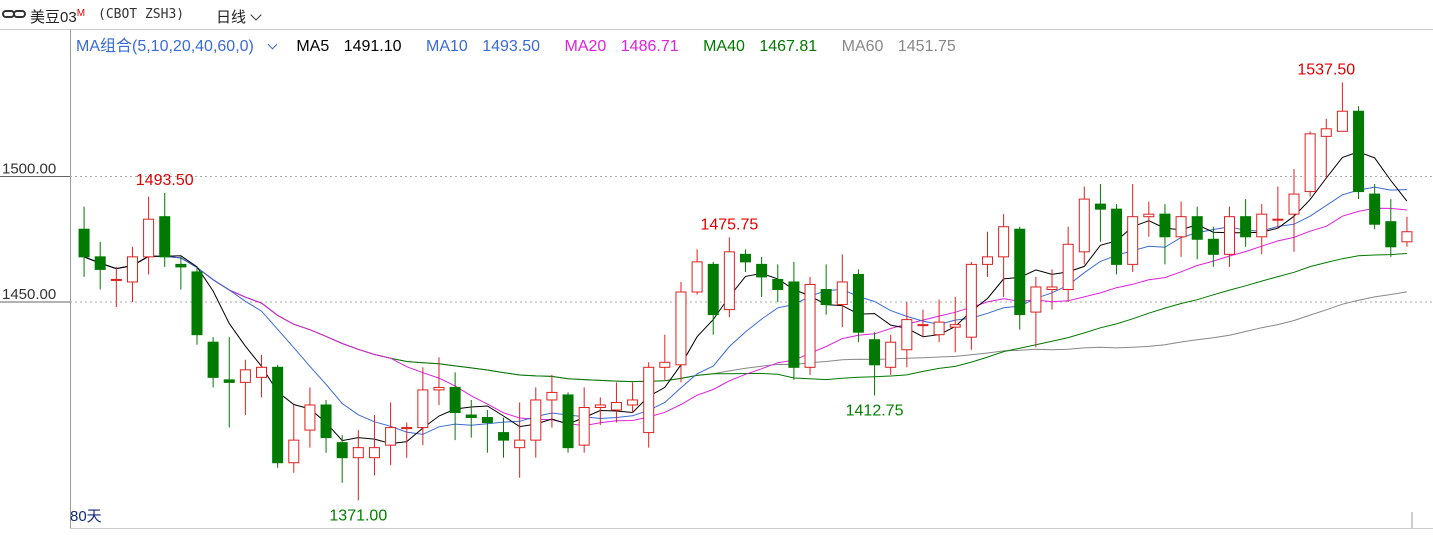 This screenshot has height=535, width=1433. I want to click on high-annotation: 1537.50, so click(1326, 69).